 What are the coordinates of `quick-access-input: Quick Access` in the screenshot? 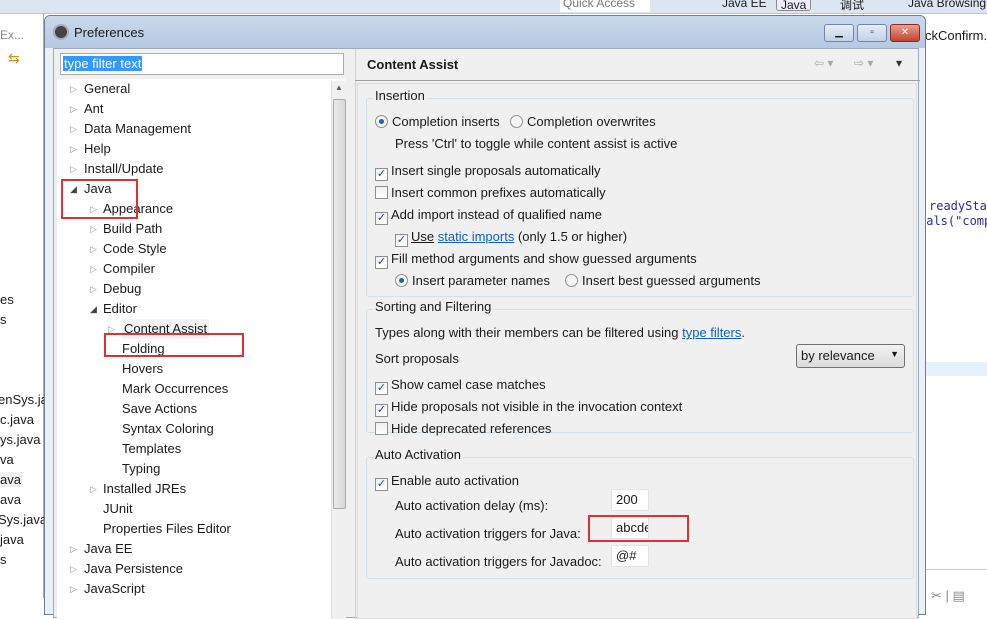 It's located at (605, 6).